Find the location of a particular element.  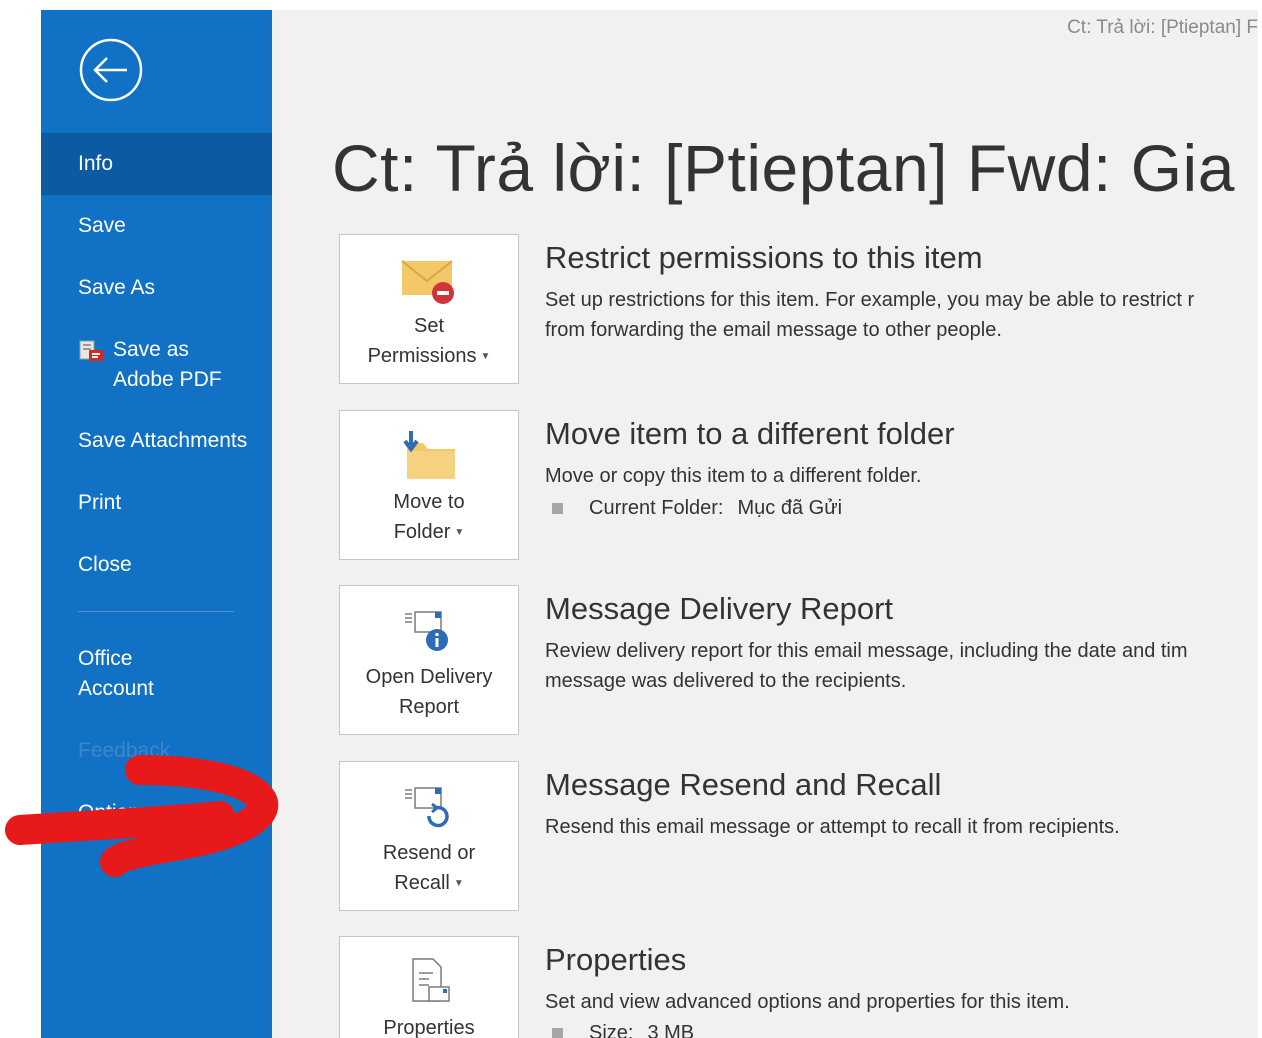

nav-save-as-adobe-pdf: Save as Adobe PDF is located at coordinates (156, 365).